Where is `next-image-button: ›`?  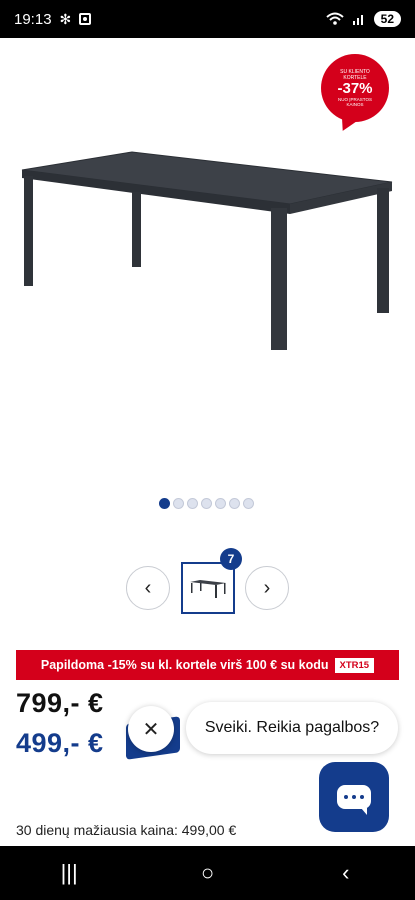 next-image-button: › is located at coordinates (267, 588).